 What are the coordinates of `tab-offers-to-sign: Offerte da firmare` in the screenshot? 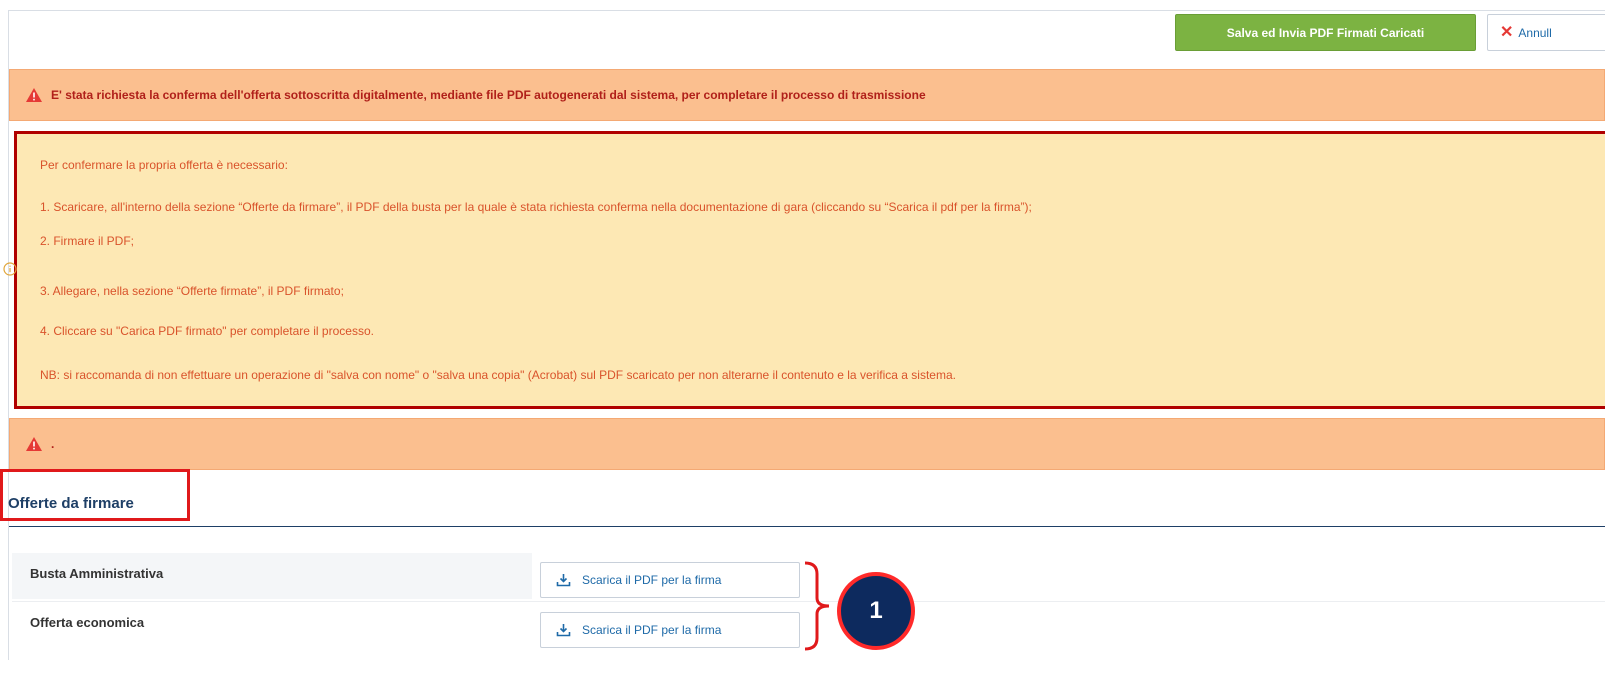 It's located at (71, 503).